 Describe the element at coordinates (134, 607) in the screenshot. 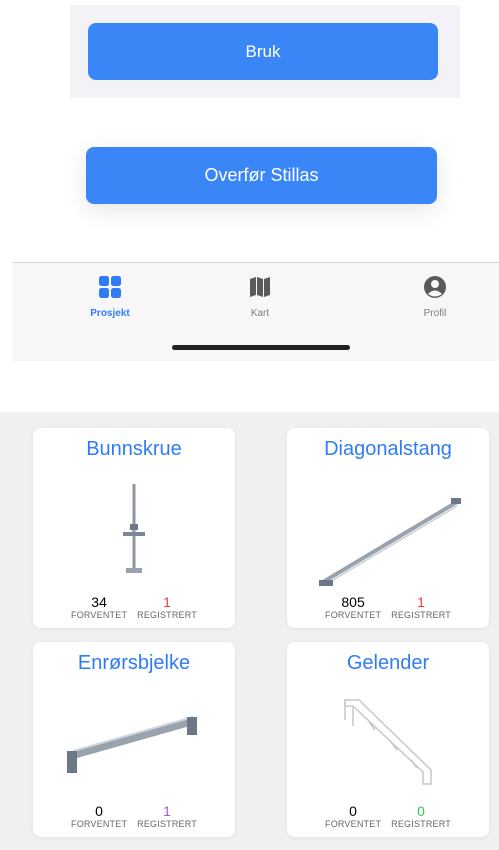

I see `card-stats: 34 FORVENTET 1 REGISTRERT` at that location.